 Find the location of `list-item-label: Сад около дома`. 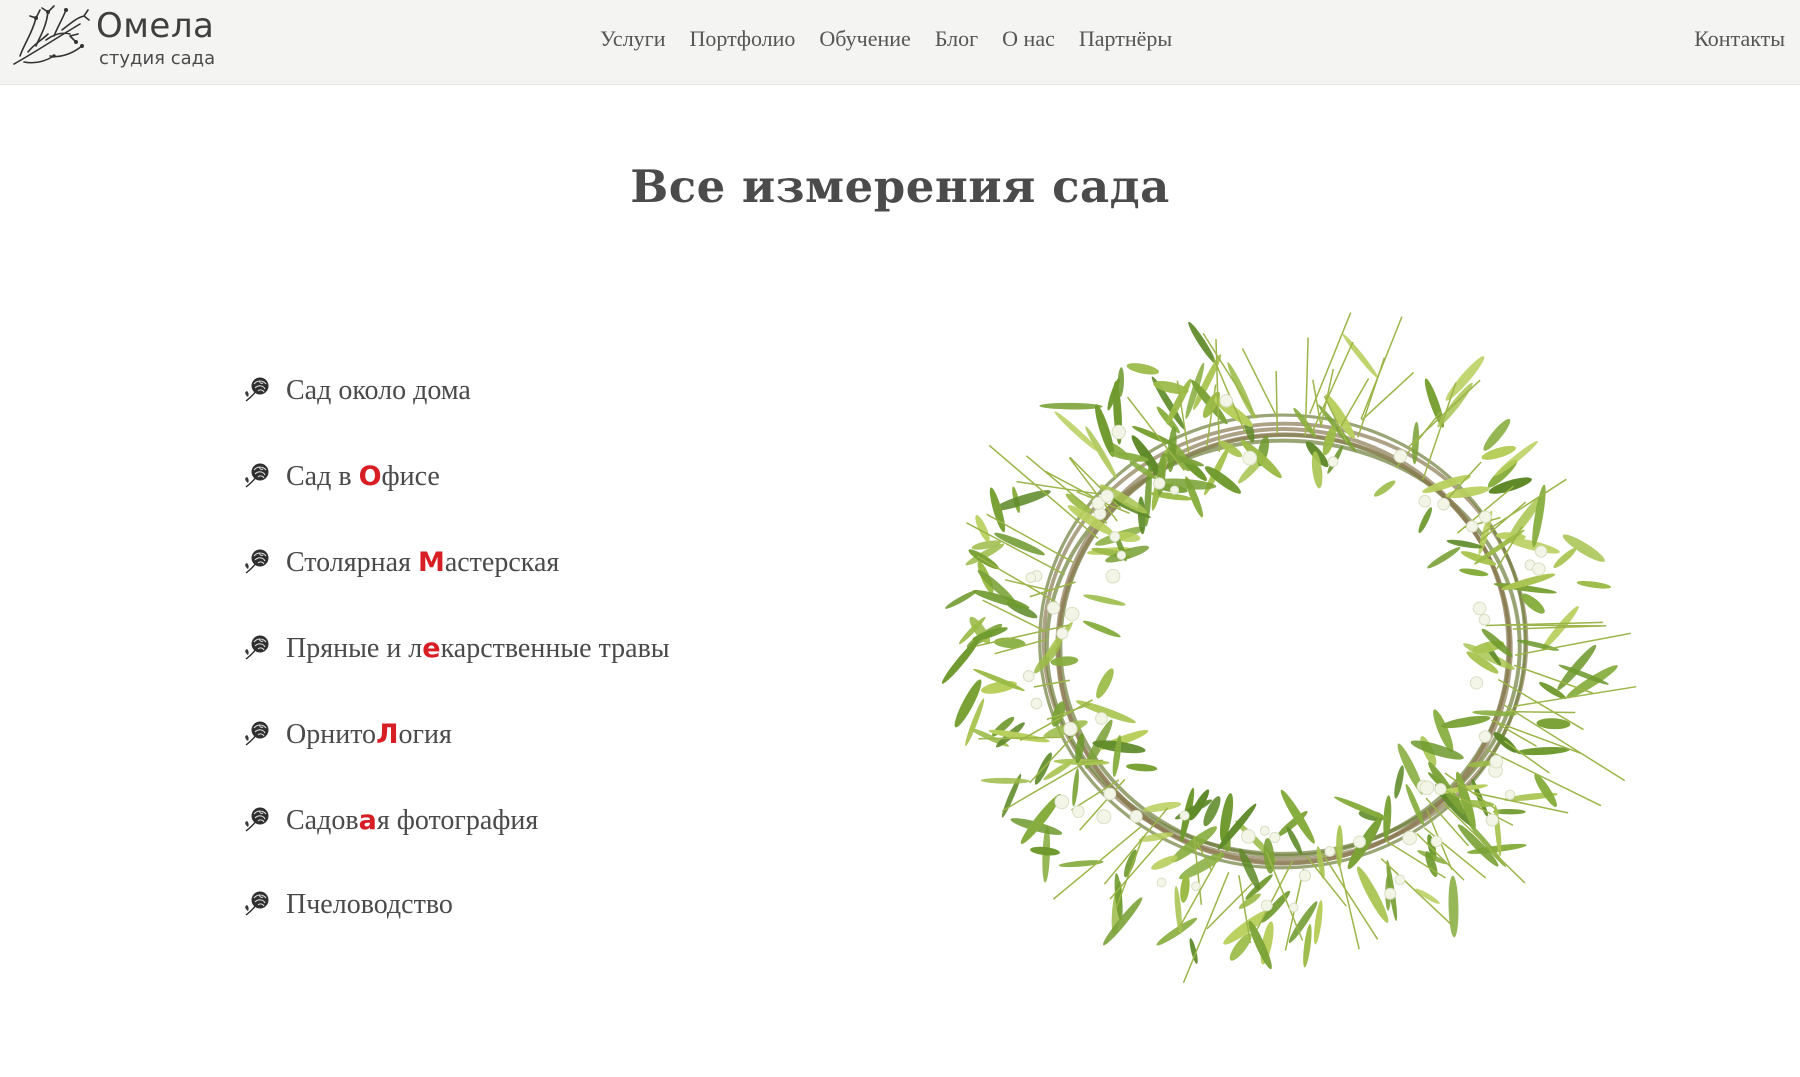

list-item-label: Сад около дома is located at coordinates (378, 390).